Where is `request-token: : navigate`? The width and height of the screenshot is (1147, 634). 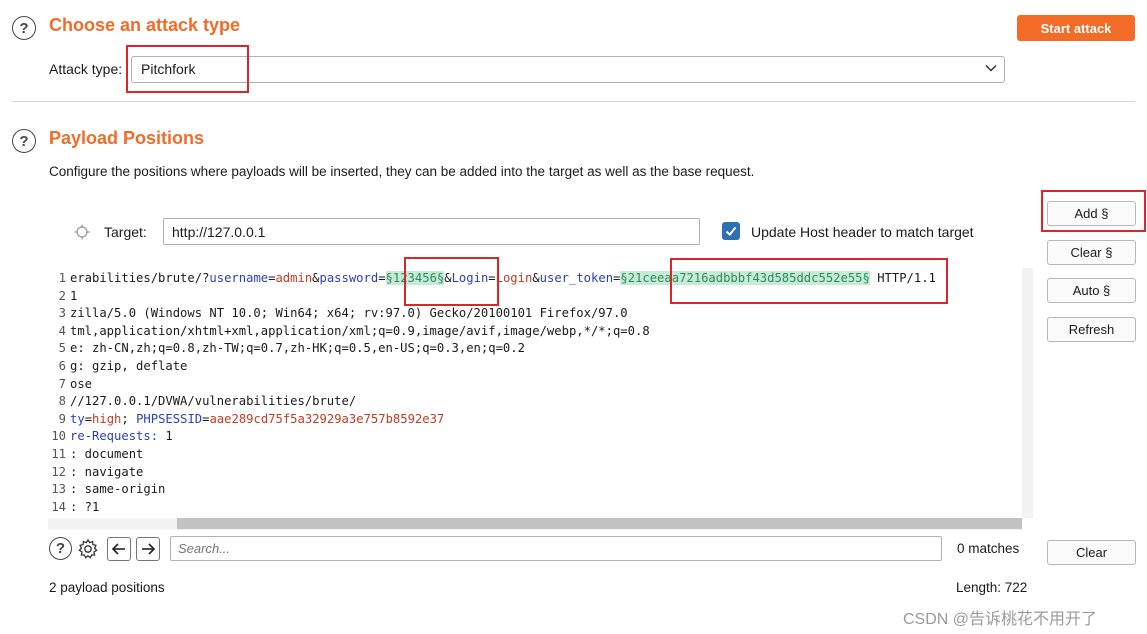
request-token: : navigate is located at coordinates (107, 471).